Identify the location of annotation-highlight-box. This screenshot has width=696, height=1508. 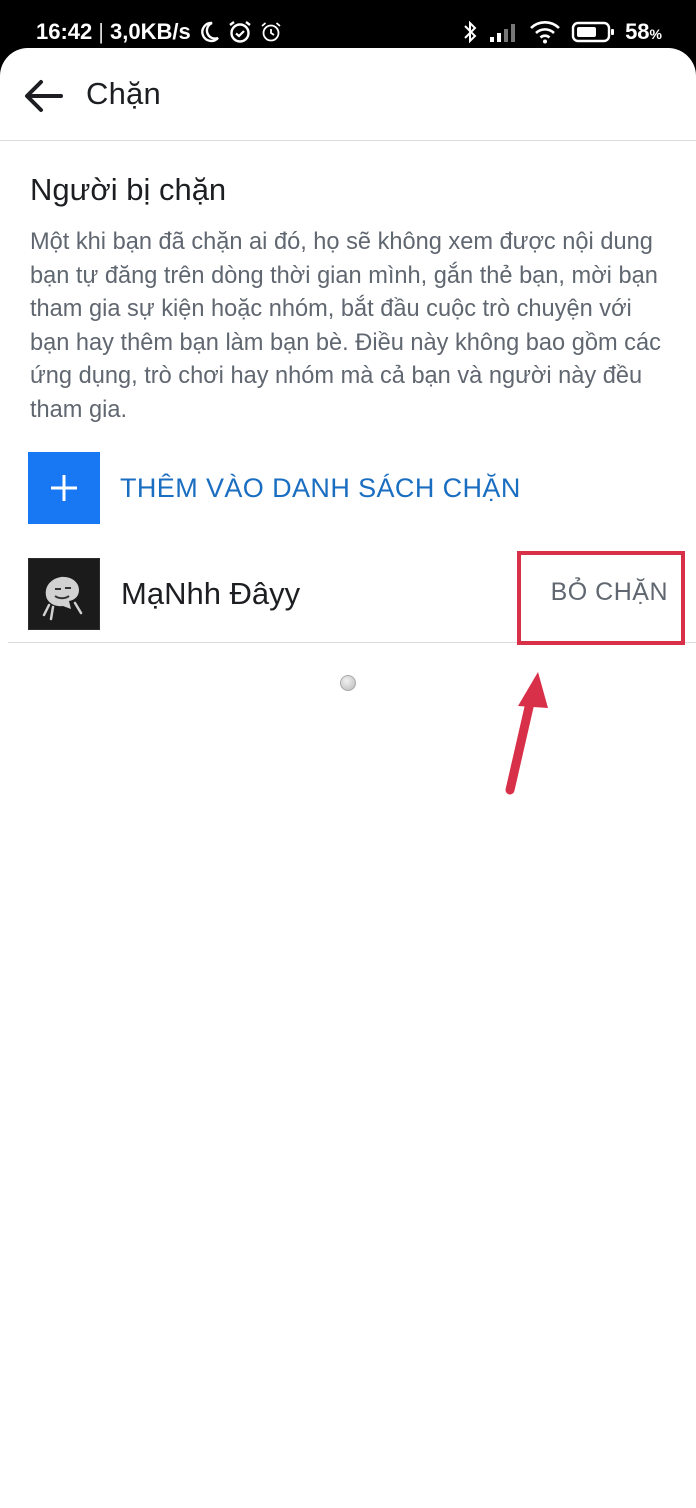
(601, 598).